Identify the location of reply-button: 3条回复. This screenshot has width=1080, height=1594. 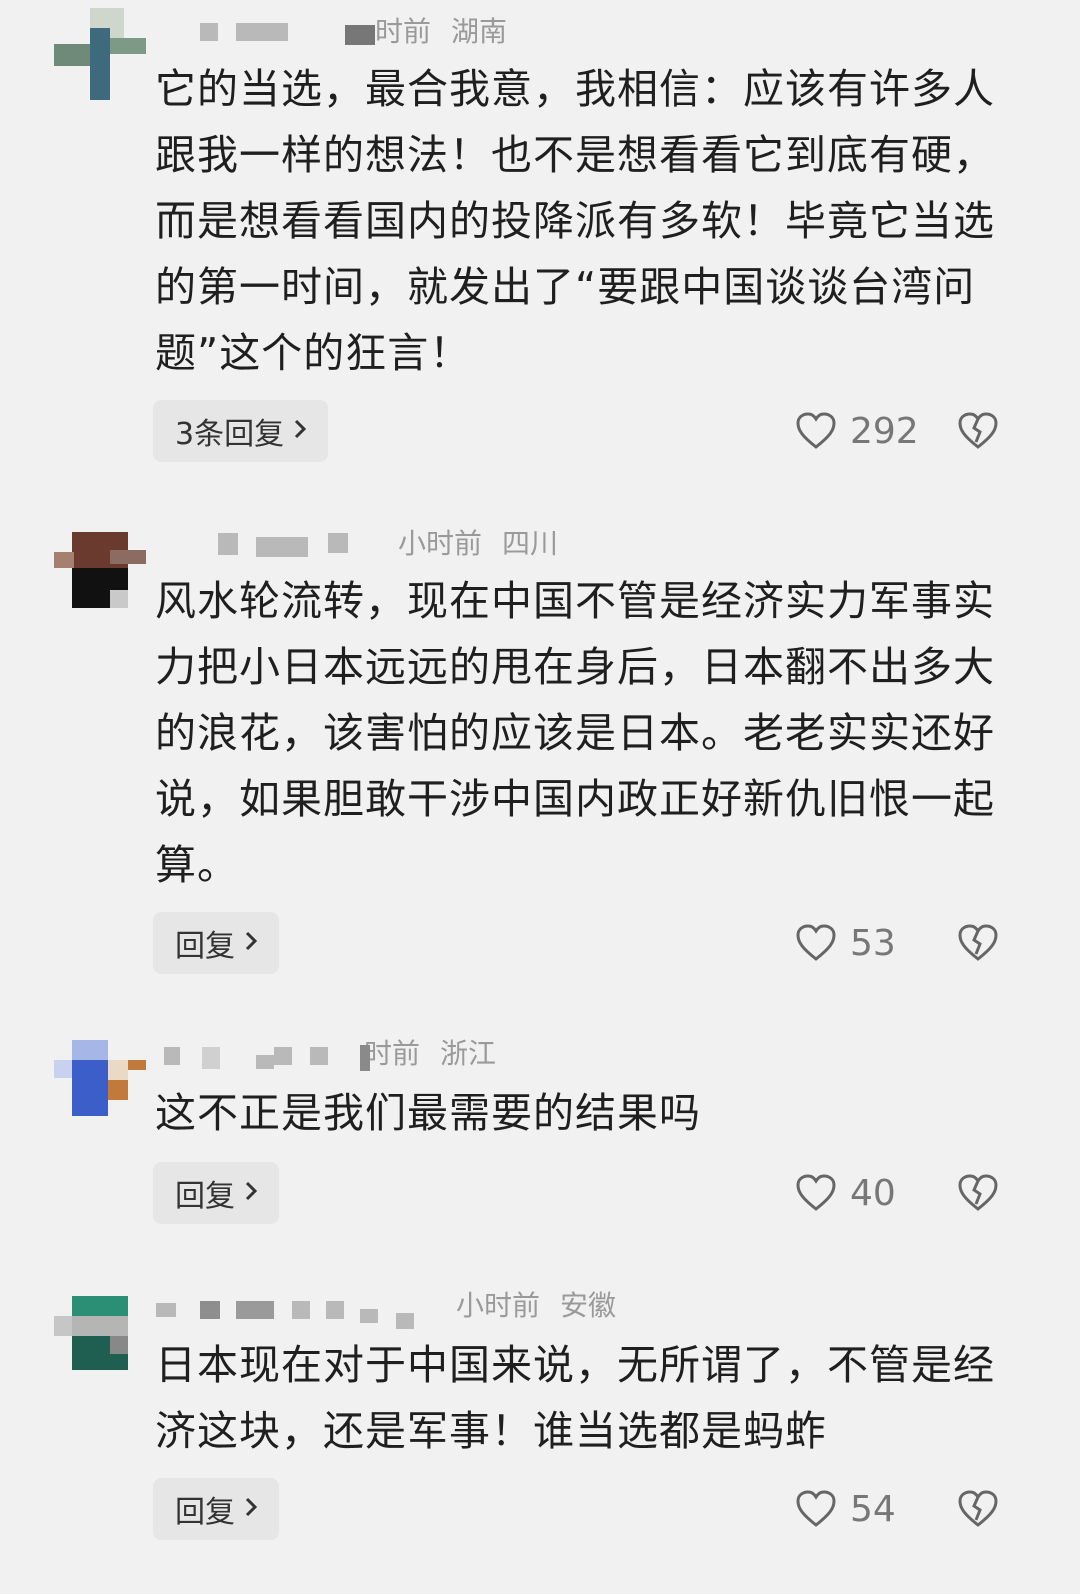
(241, 431).